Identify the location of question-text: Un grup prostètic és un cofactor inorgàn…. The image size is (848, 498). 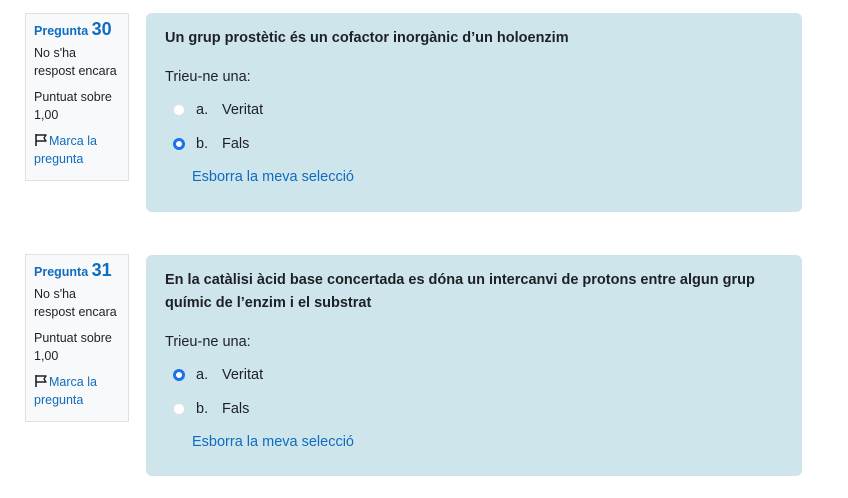
(367, 38).